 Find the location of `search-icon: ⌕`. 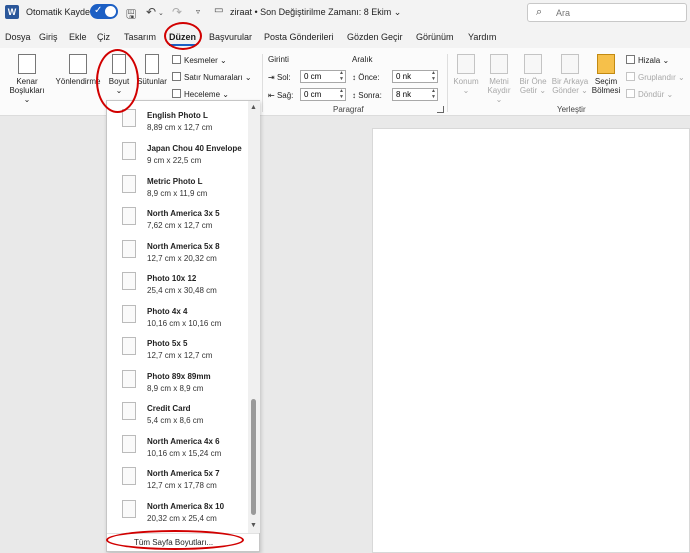

search-icon: ⌕ is located at coordinates (539, 12).